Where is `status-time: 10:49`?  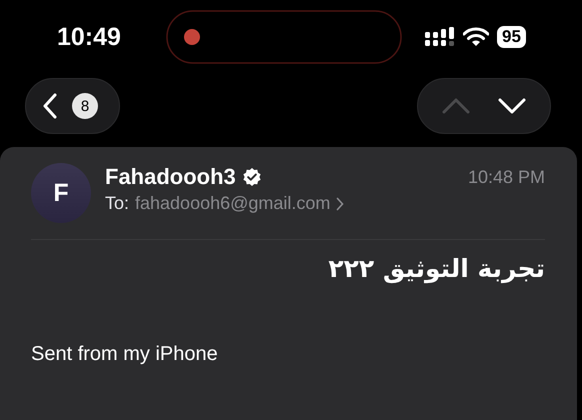 status-time: 10:49 is located at coordinates (89, 37).